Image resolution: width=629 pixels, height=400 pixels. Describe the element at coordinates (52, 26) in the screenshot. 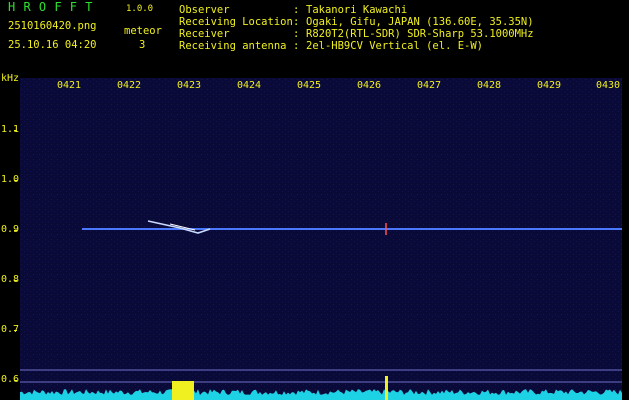

I see `file-name: 2510160420.png` at that location.